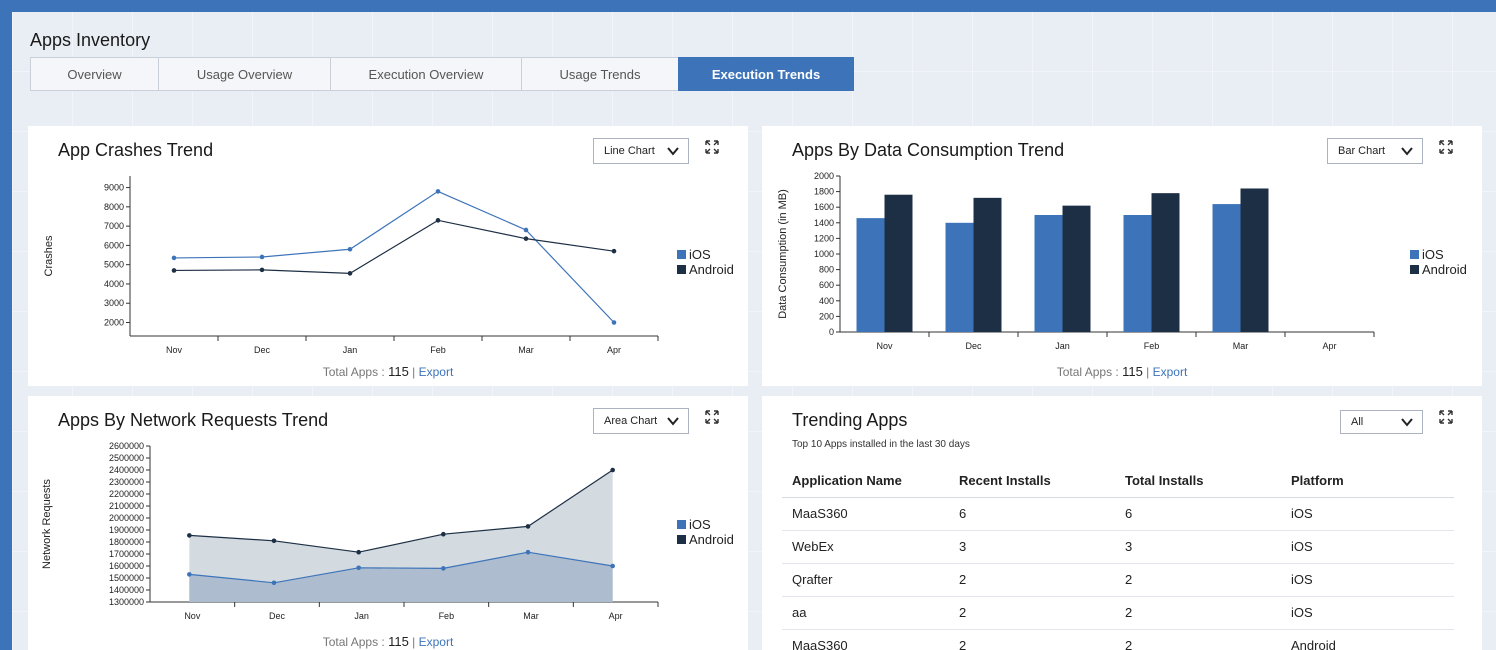 The height and width of the screenshot is (650, 1496). I want to click on total-apps-count: 115, so click(398, 641).